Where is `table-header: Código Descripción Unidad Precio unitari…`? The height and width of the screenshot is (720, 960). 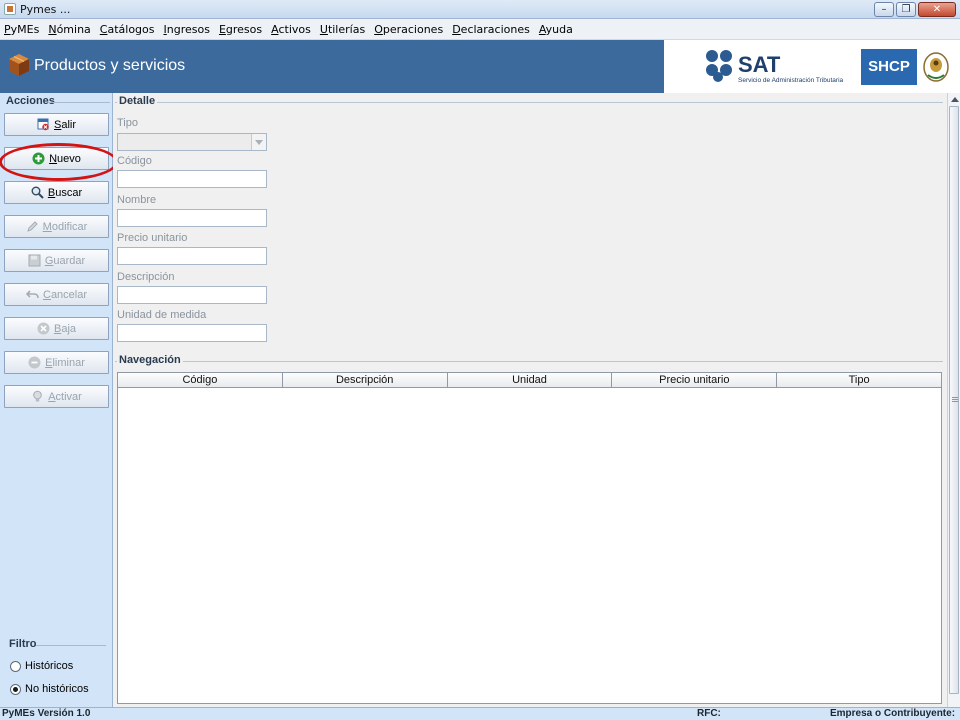 table-header: Código Descripción Unidad Precio unitari… is located at coordinates (529, 380).